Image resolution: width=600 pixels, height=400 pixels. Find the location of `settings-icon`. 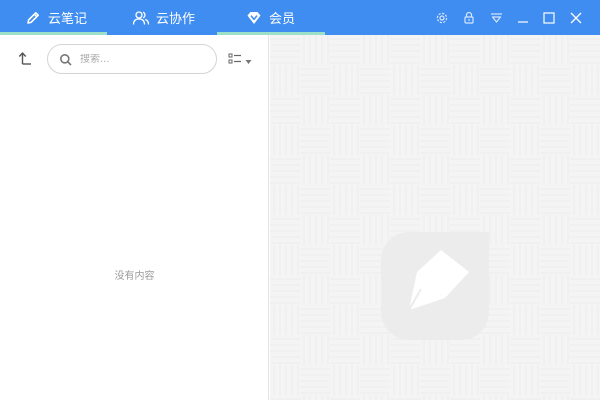

settings-icon is located at coordinates (442, 18).